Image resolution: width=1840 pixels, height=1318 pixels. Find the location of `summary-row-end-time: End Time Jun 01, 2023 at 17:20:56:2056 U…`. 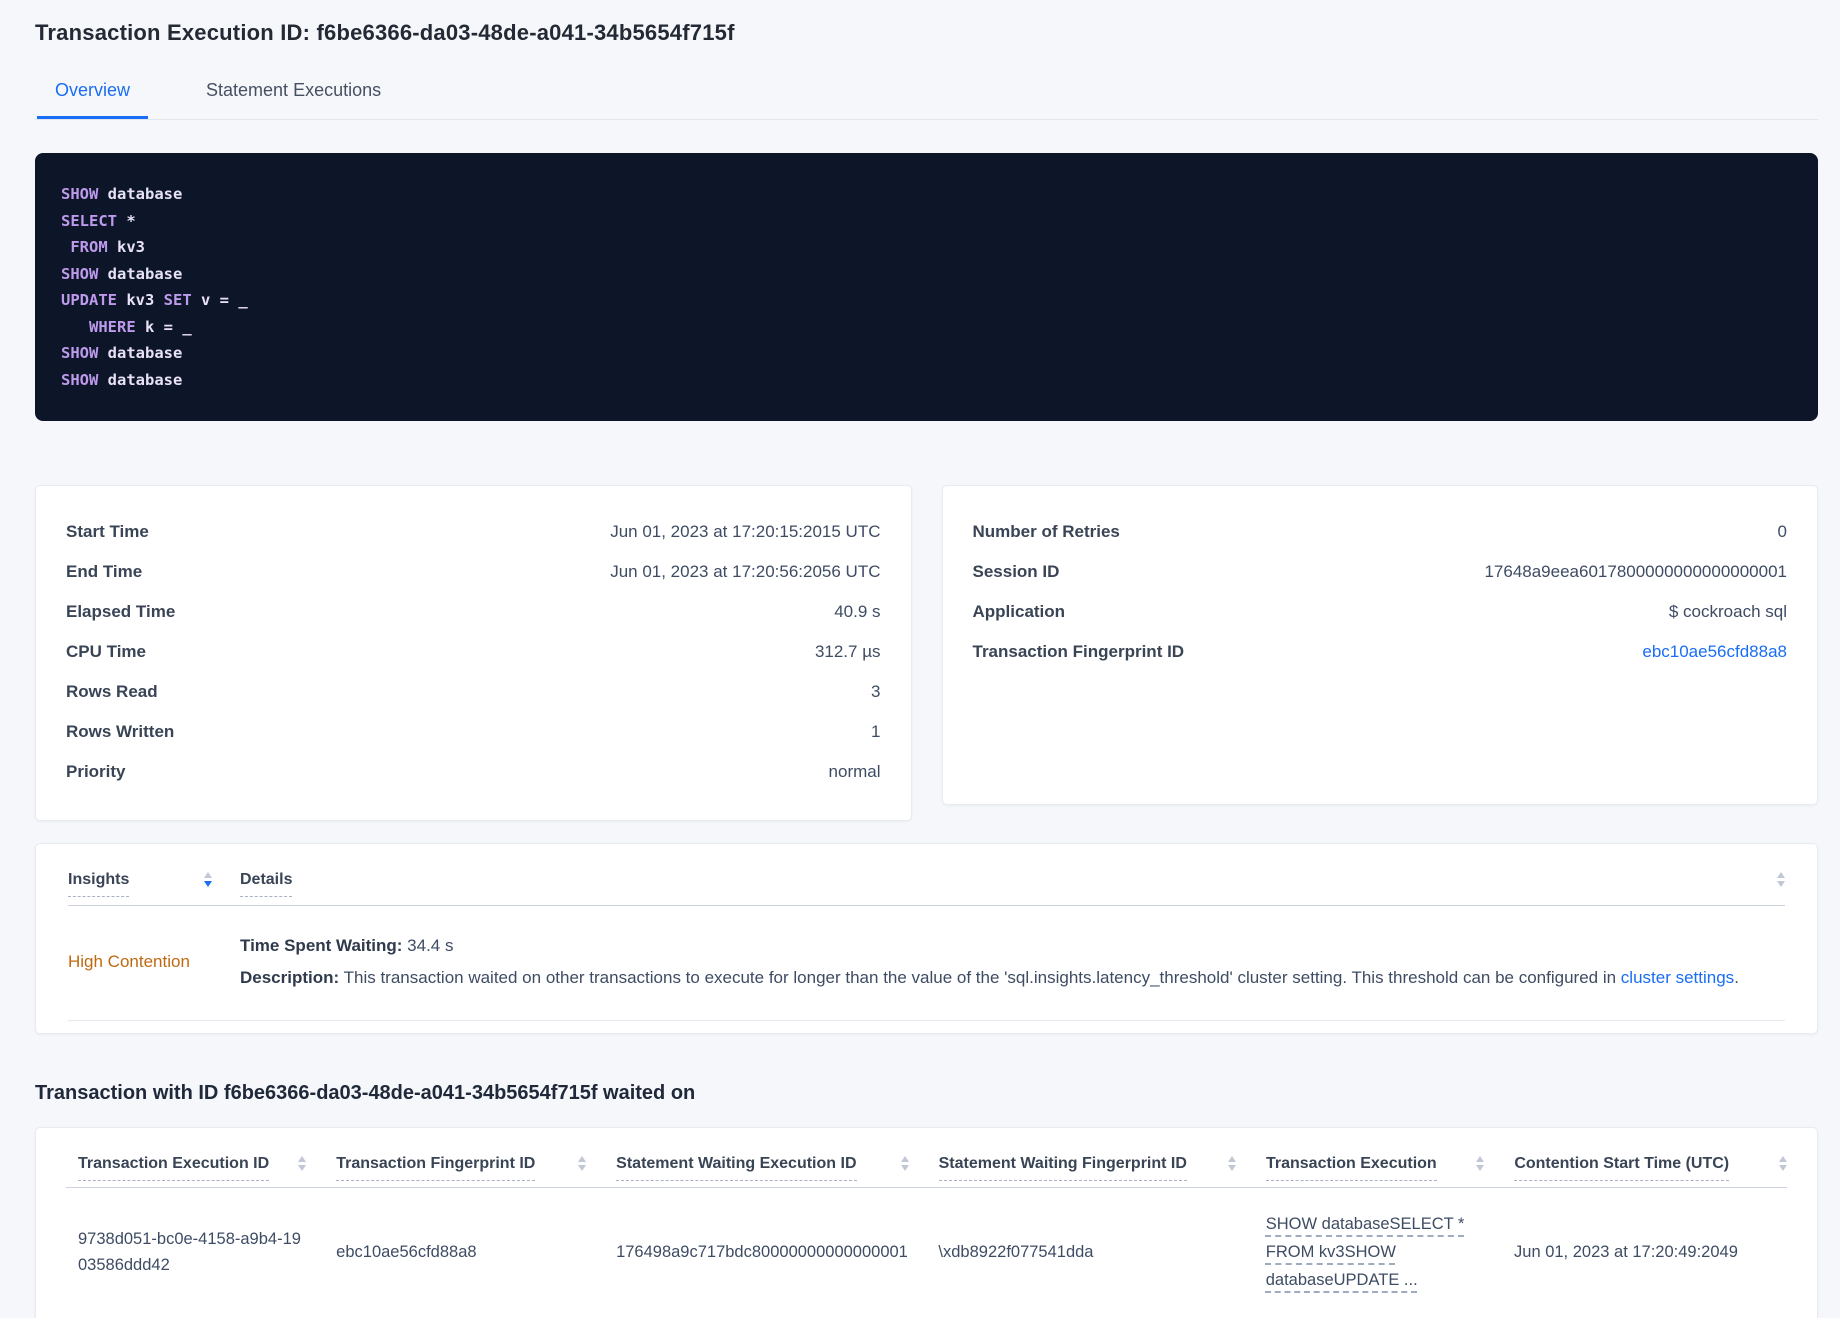

summary-row-end-time: End Time Jun 01, 2023 at 17:20:56:2056 U… is located at coordinates (473, 571).